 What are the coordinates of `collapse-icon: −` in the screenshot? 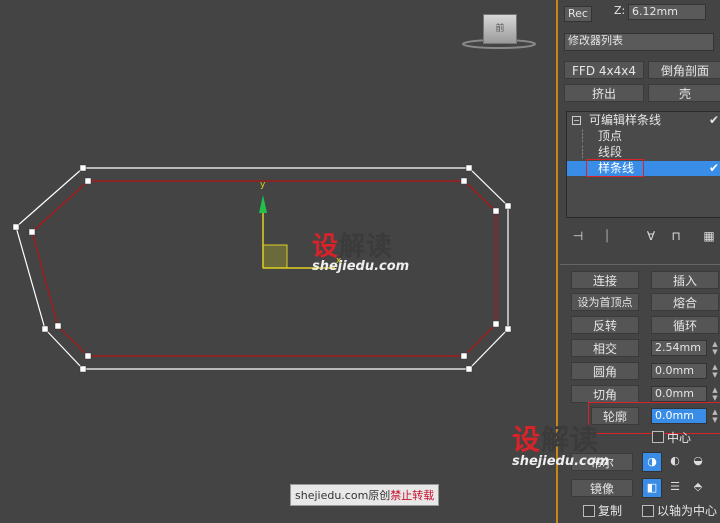 It's located at (576, 120).